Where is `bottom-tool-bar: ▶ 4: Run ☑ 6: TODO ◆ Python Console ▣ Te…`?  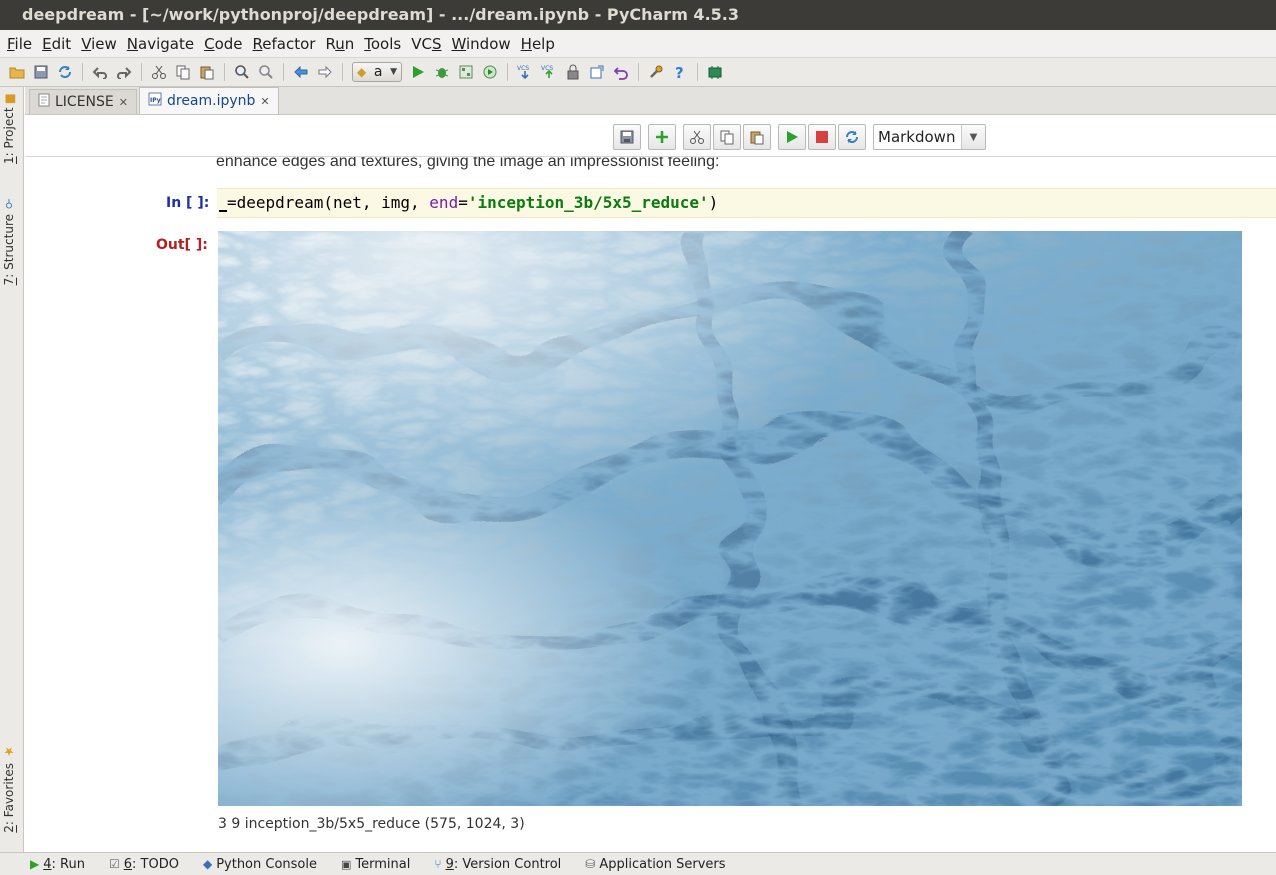
bottom-tool-bar: ▶ 4: Run ☑ 6: TODO ◆ Python Console ▣ Te… is located at coordinates (638, 863).